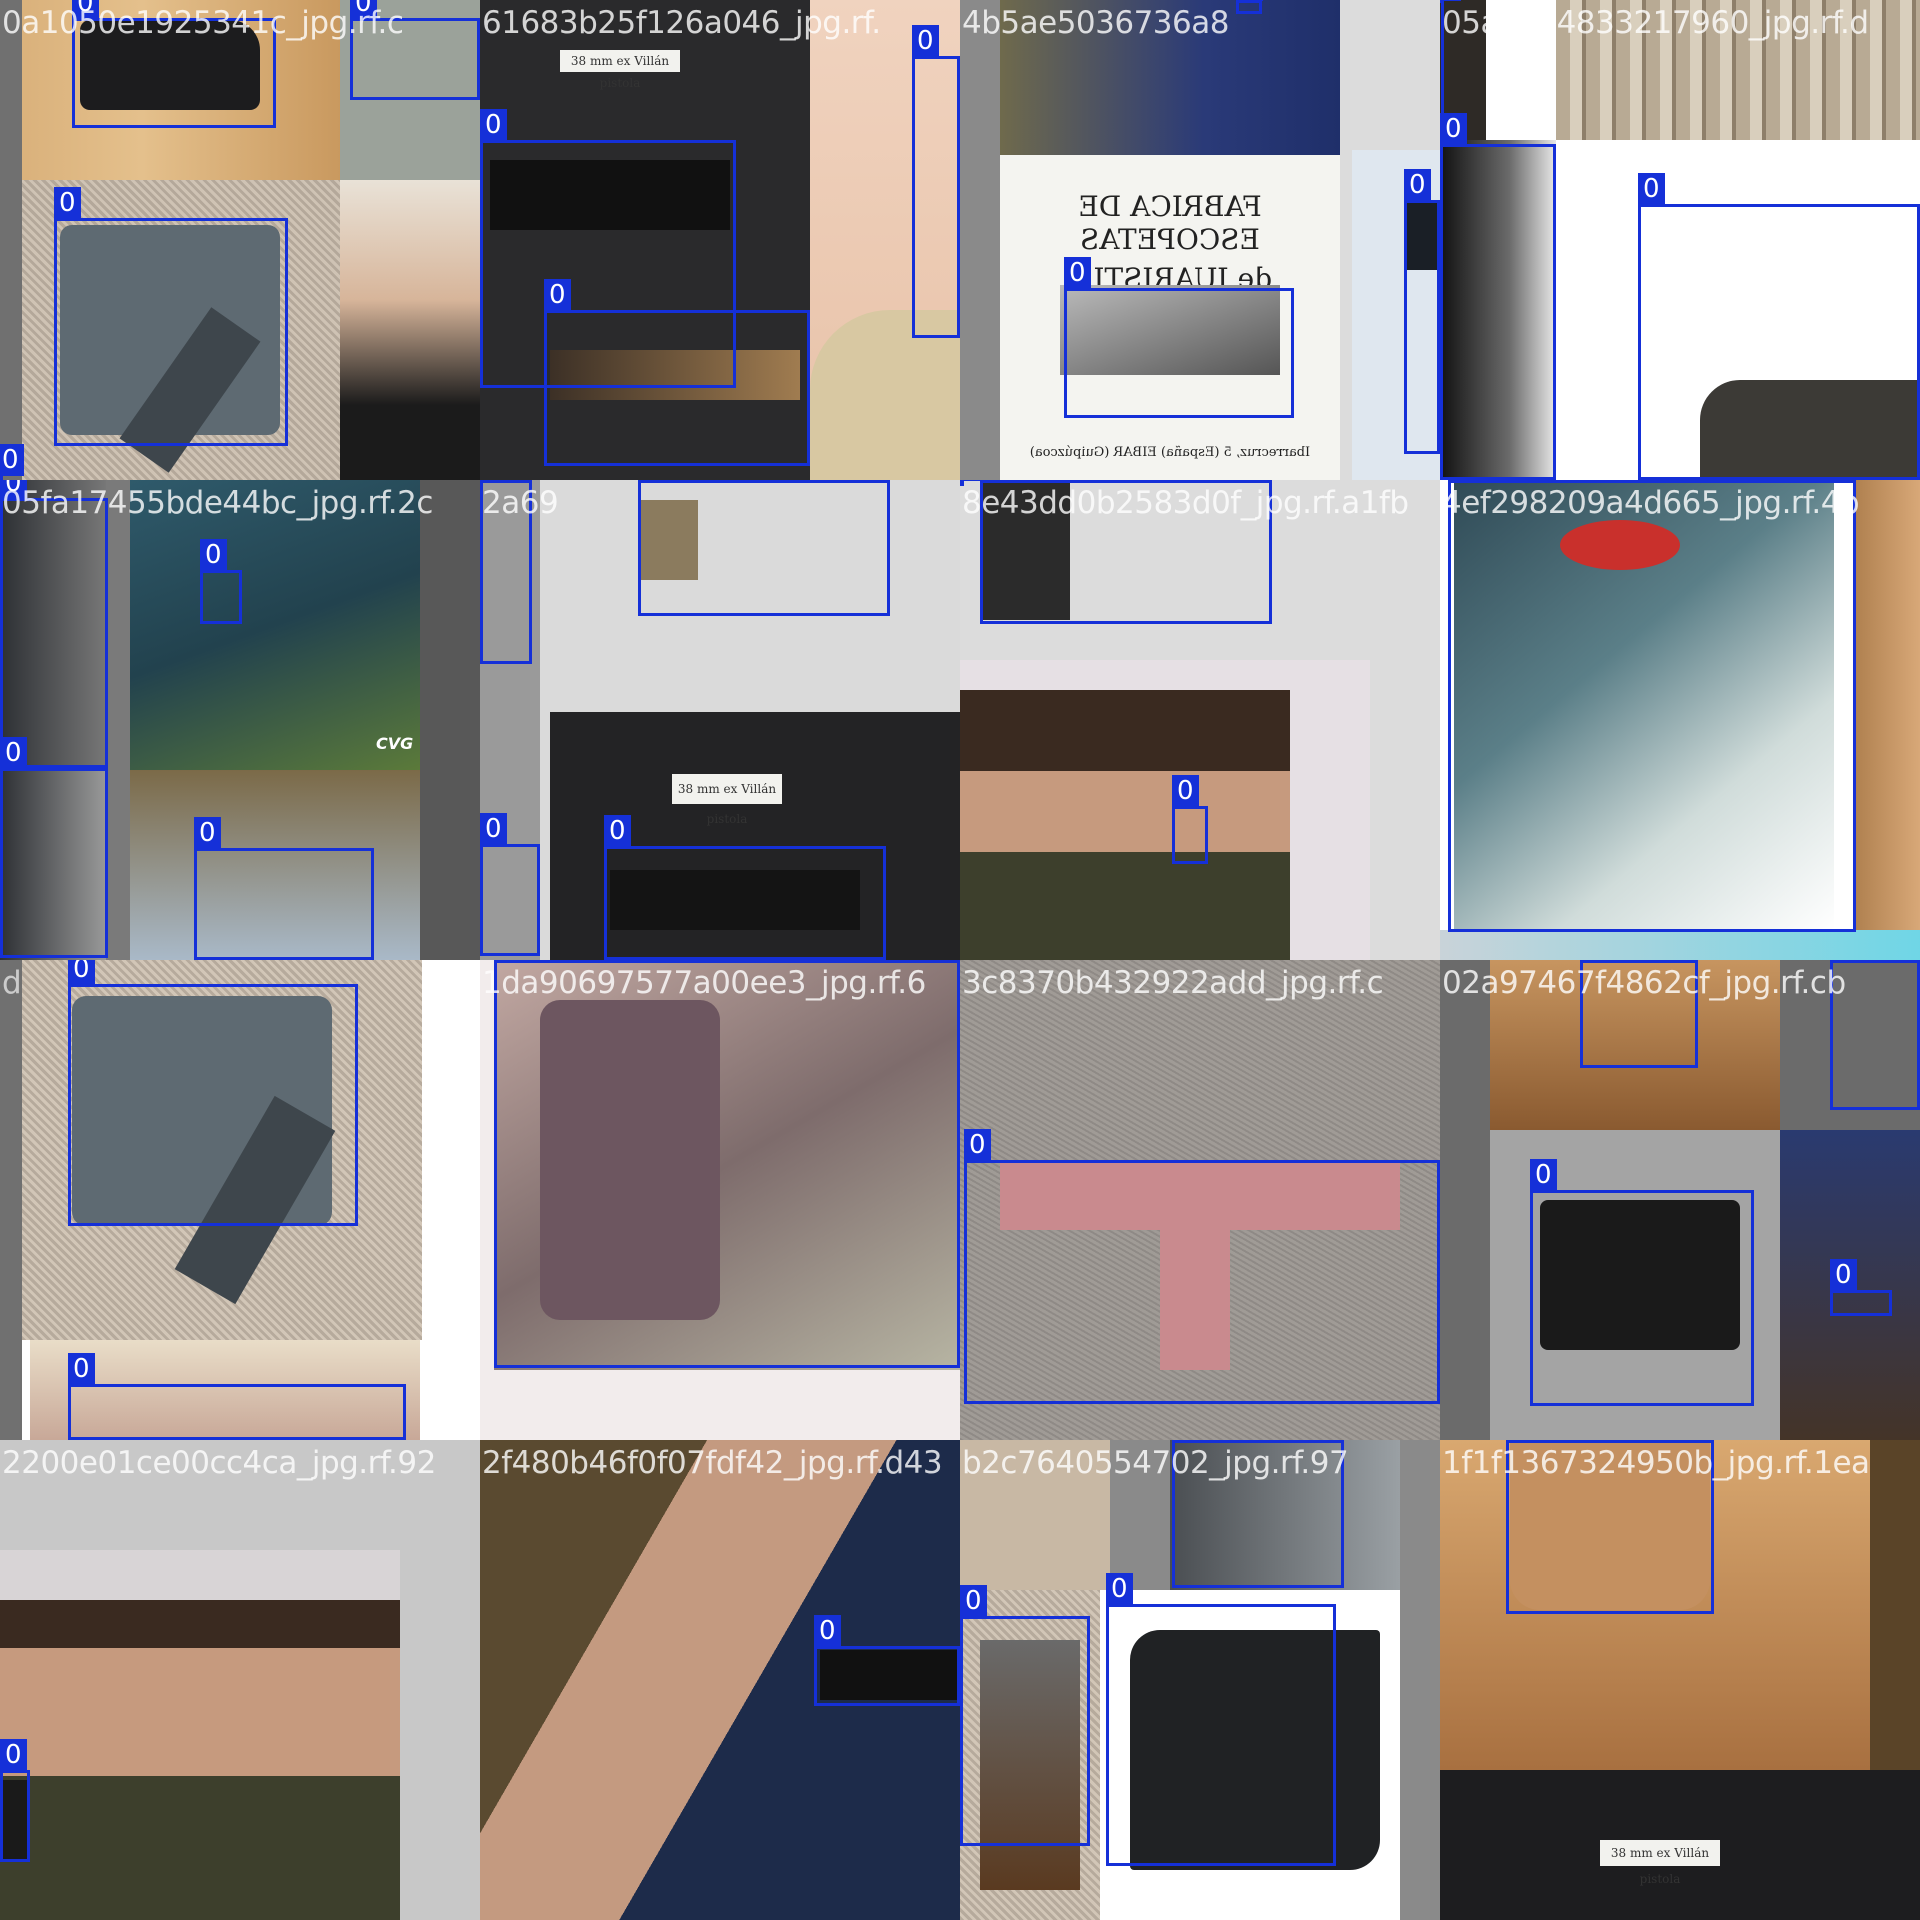 The height and width of the screenshot is (1920, 1920). Describe the element at coordinates (240, 1200) in the screenshot. I see `tile-9: 0 0 d` at that location.